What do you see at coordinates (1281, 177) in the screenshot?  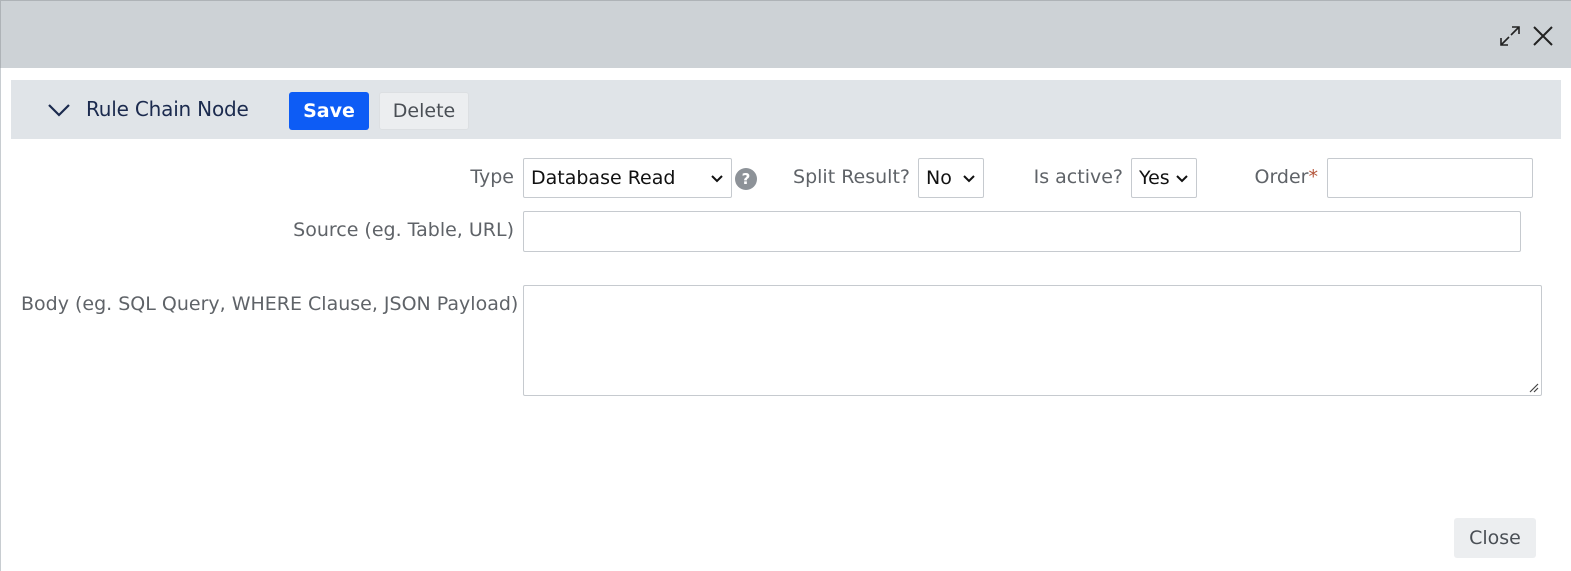 I see `order-label-text: Order` at bounding box center [1281, 177].